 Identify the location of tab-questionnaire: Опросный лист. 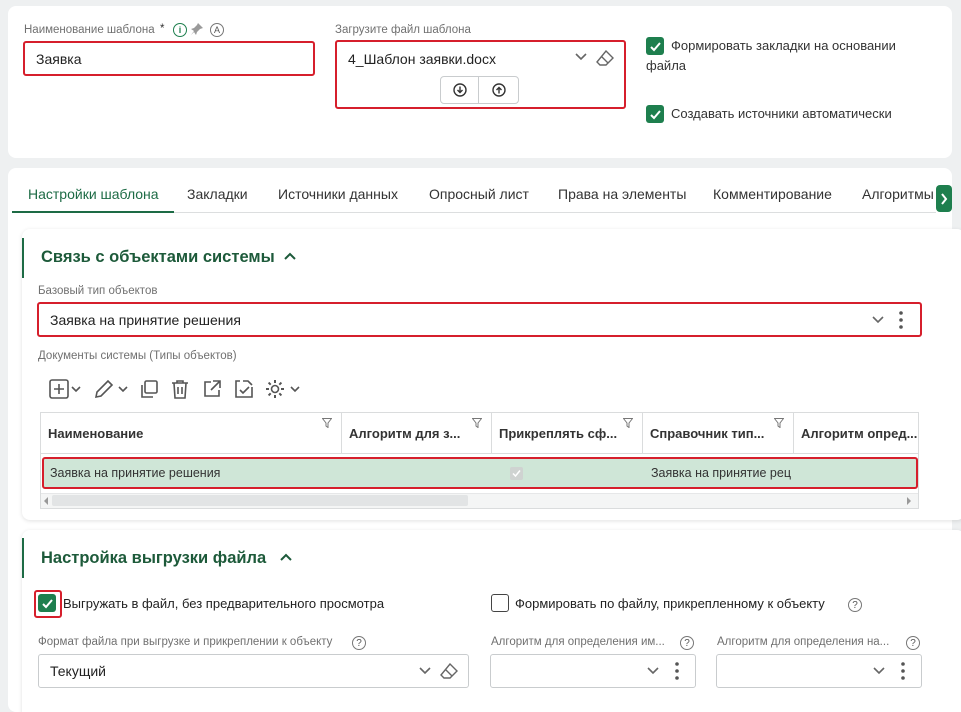
(479, 194).